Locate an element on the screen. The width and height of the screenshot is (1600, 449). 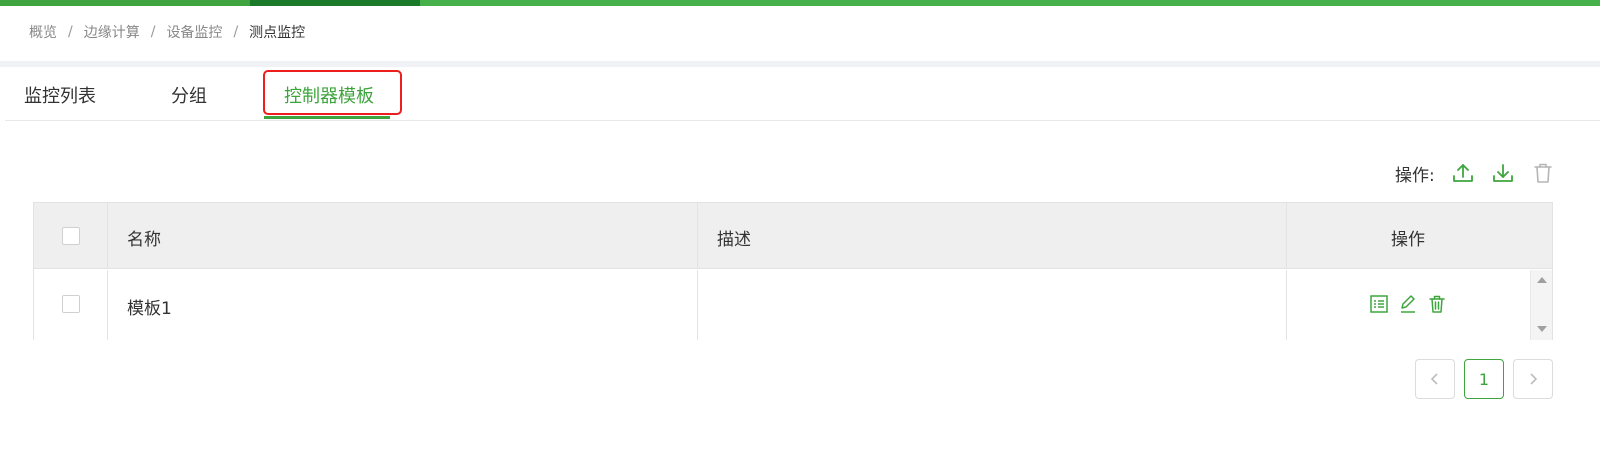
upload-icon is located at coordinates (1463, 173).